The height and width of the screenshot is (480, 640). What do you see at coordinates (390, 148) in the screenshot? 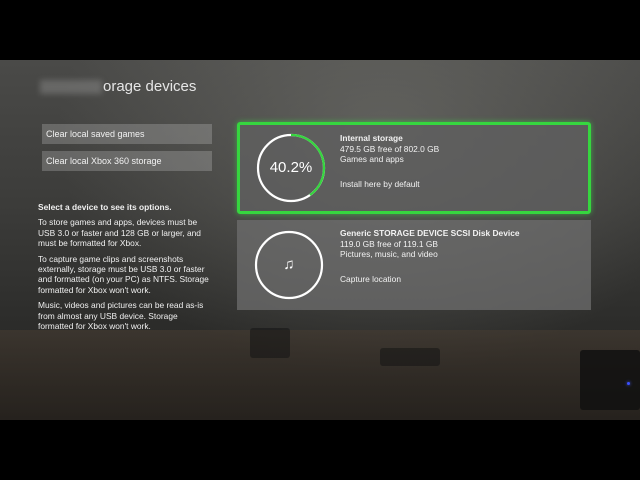
I see `device-free-space: 479.5 GB free of 802.0 GB` at bounding box center [390, 148].